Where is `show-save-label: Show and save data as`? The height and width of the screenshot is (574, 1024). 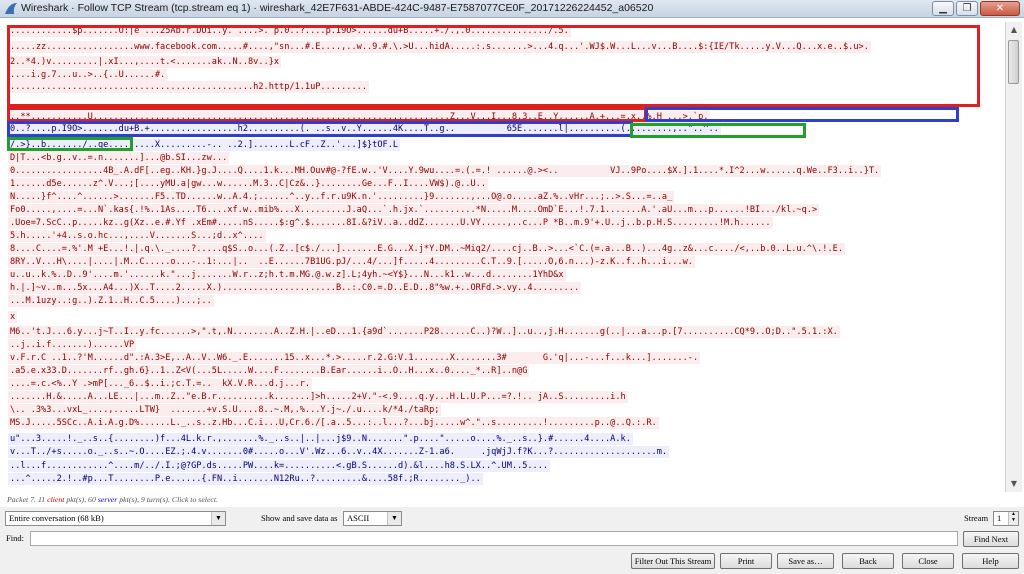
show-save-label: Show and save data as is located at coordinates (299, 518).